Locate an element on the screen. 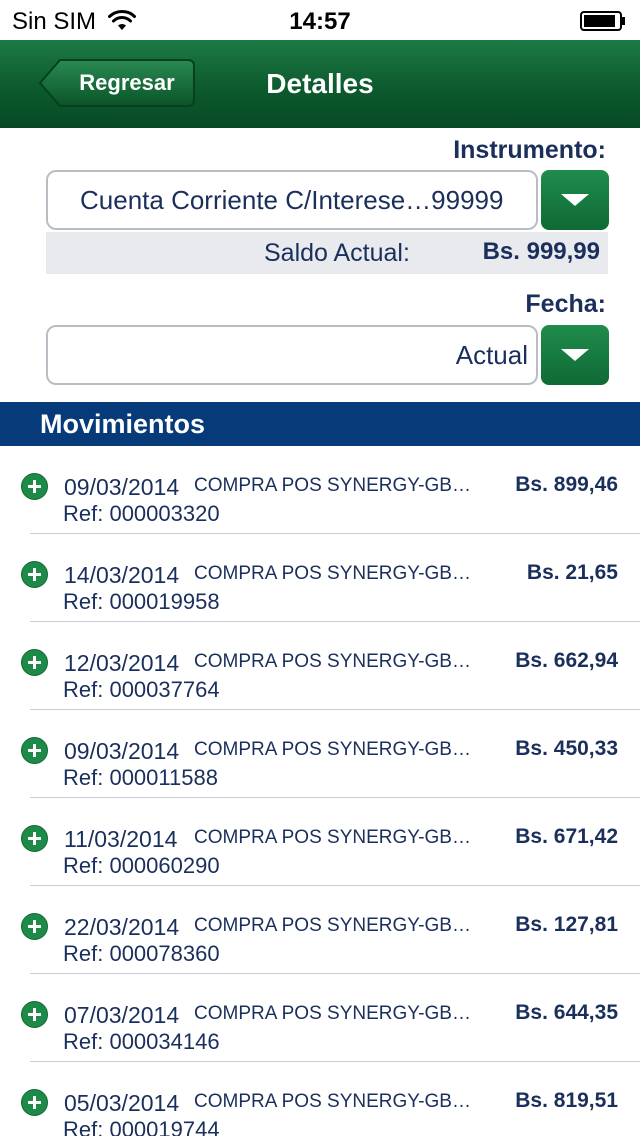 The image size is (640, 1136). instrument-label: Instrumento: is located at coordinates (529, 150).